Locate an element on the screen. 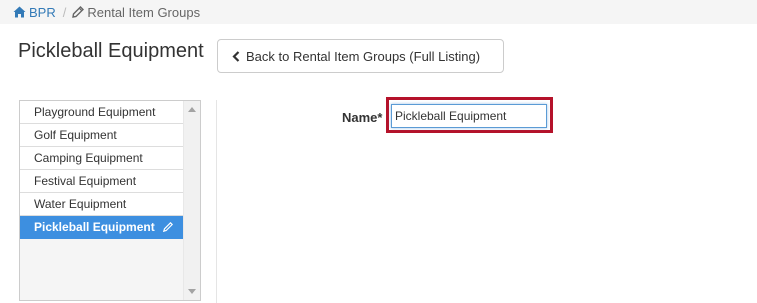 The width and height of the screenshot is (757, 303). breadcrumb-current-label: Rental Item Groups is located at coordinates (144, 12).